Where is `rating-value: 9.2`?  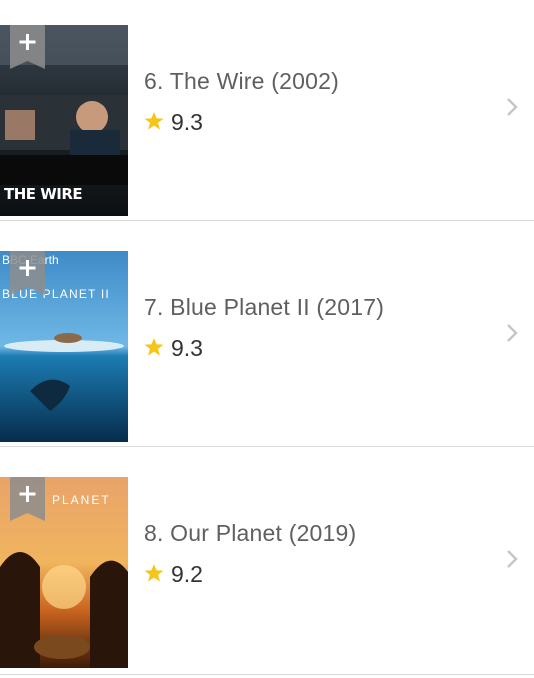
rating-value: 9.2 is located at coordinates (187, 574).